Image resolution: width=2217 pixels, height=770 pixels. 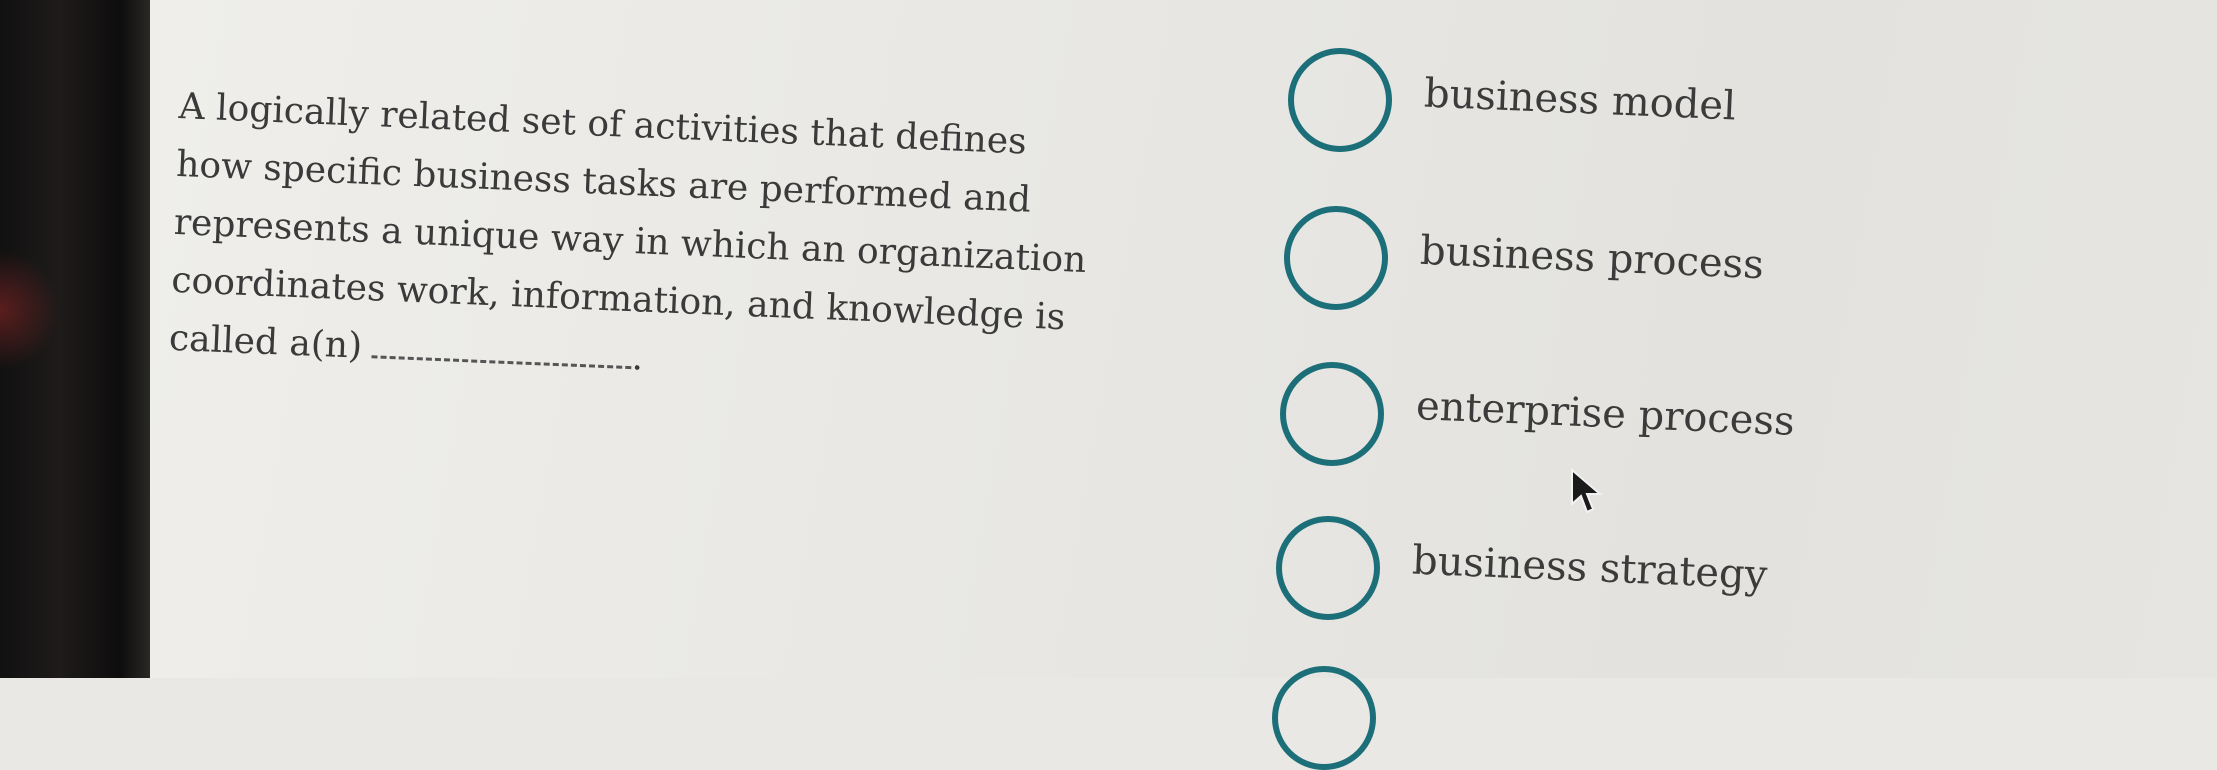 I want to click on option-label: enterprise process, so click(x=1605, y=414).